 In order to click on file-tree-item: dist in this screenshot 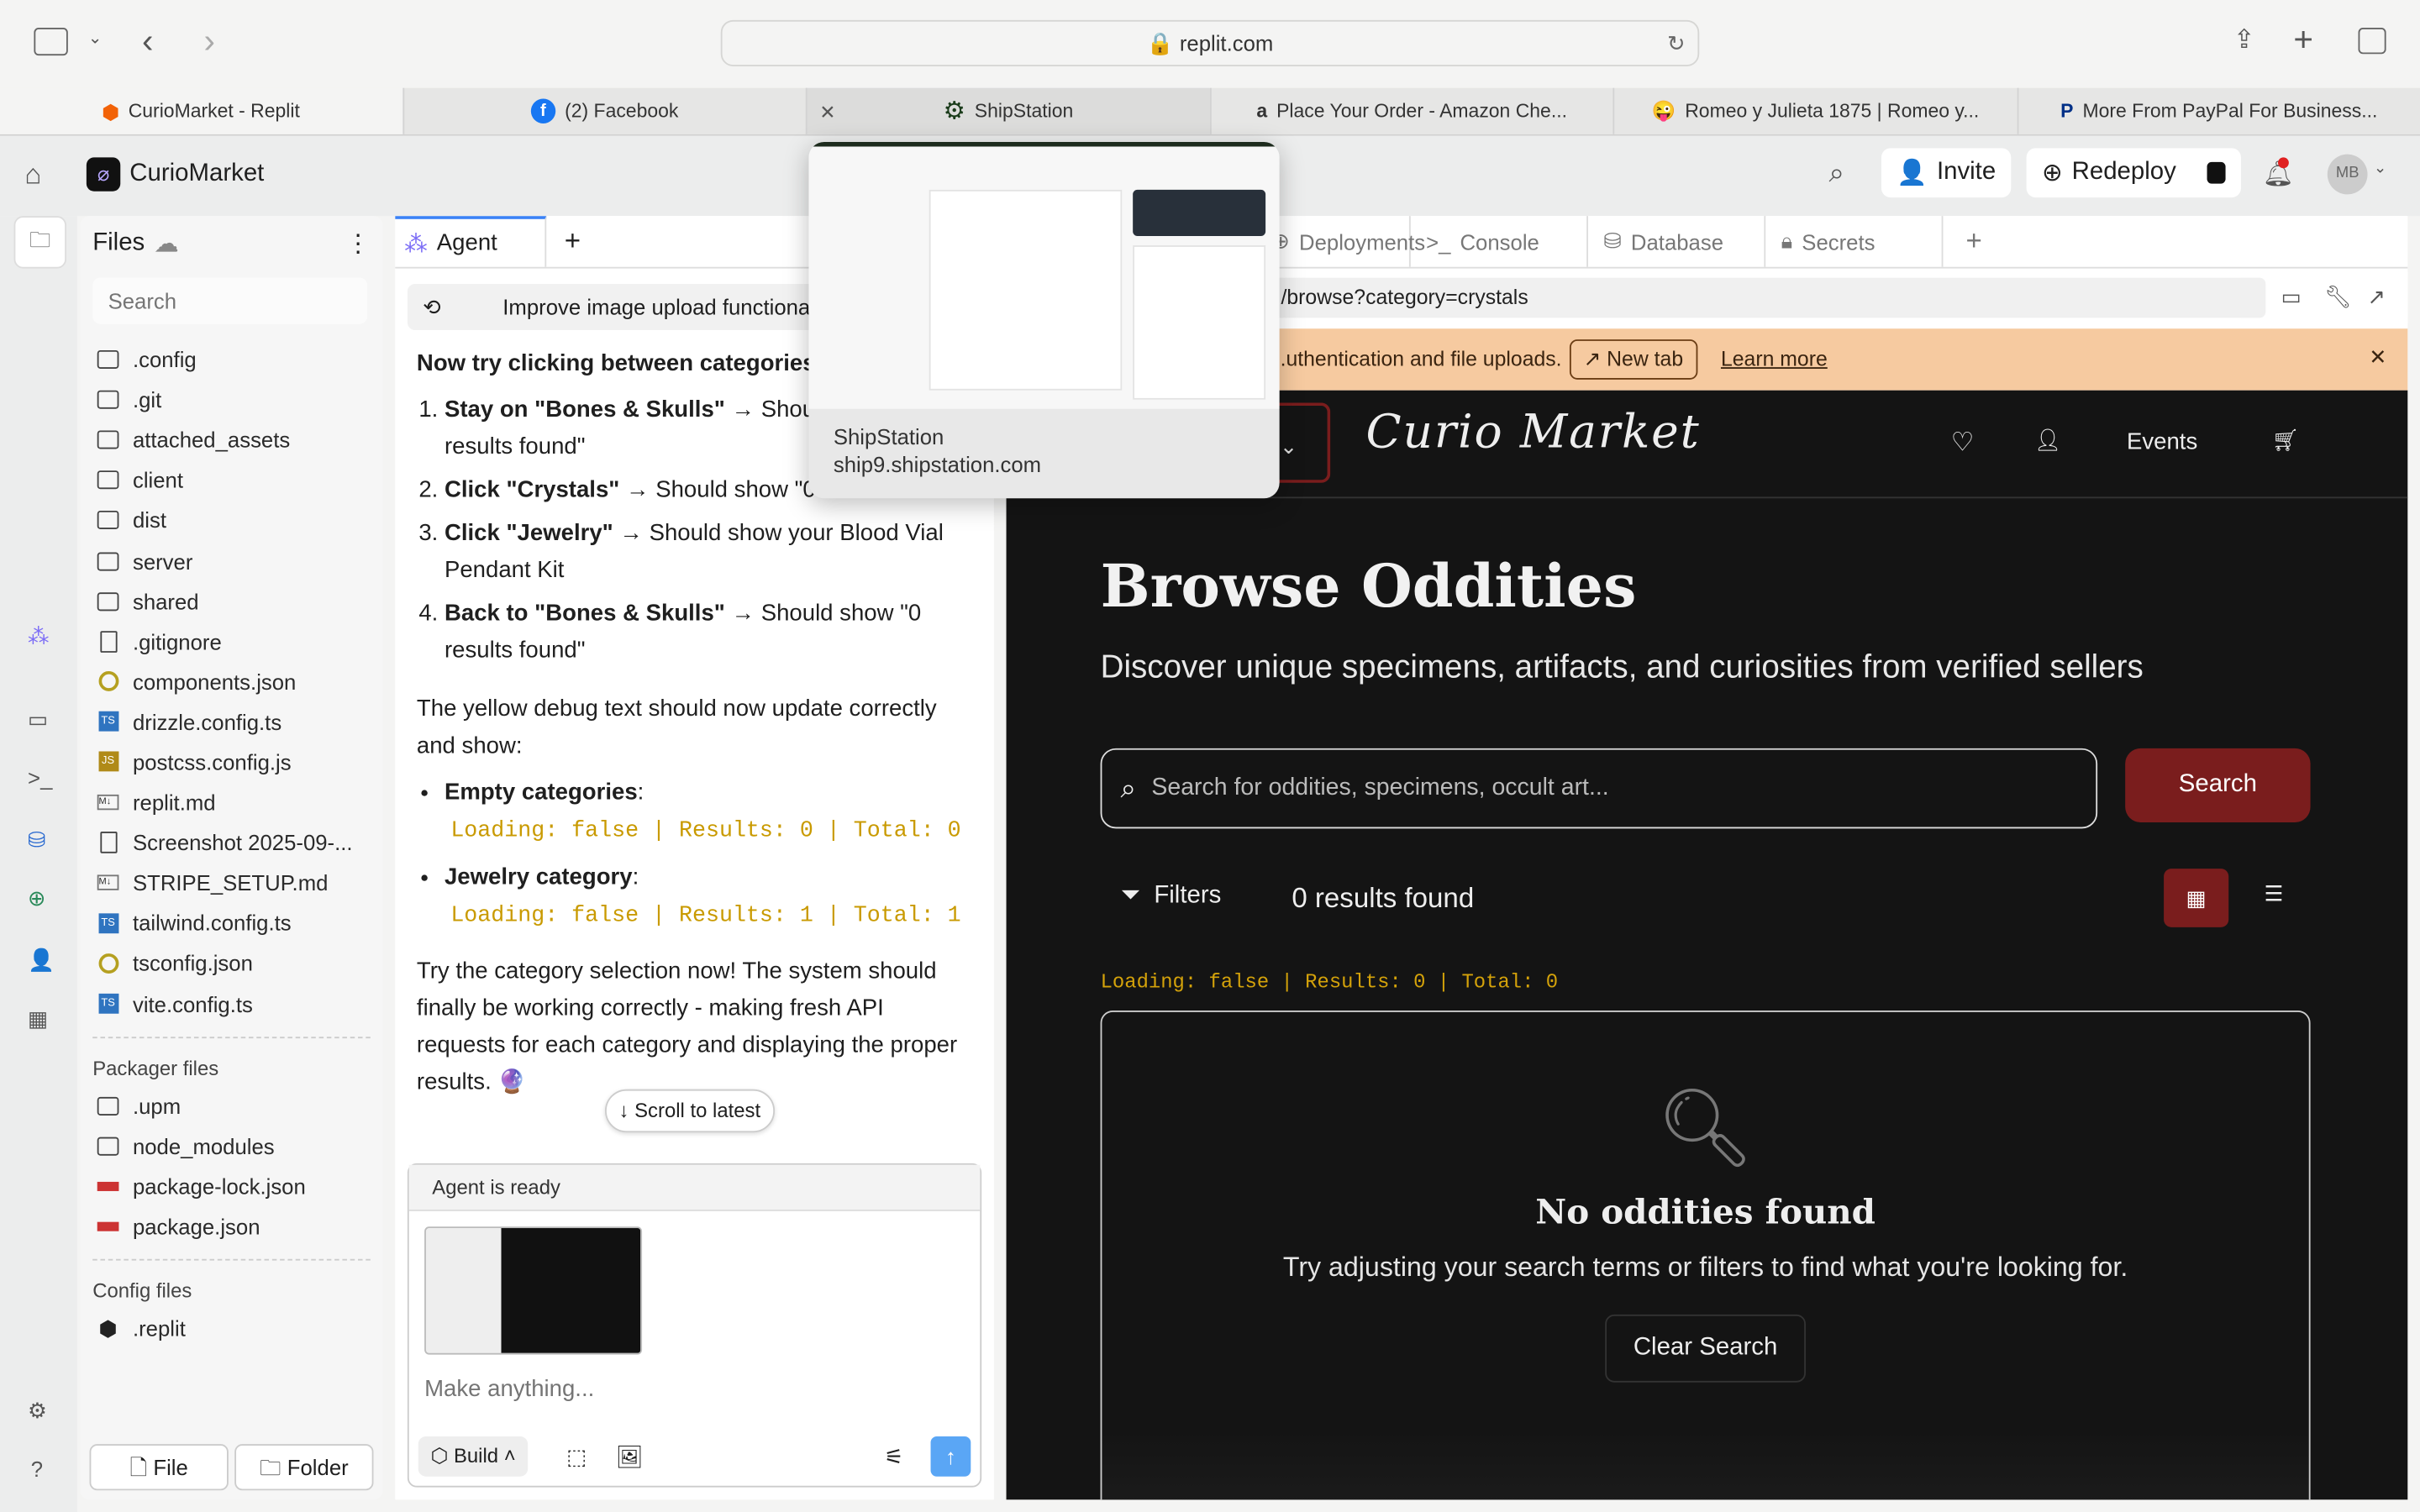, I will do `click(232, 521)`.